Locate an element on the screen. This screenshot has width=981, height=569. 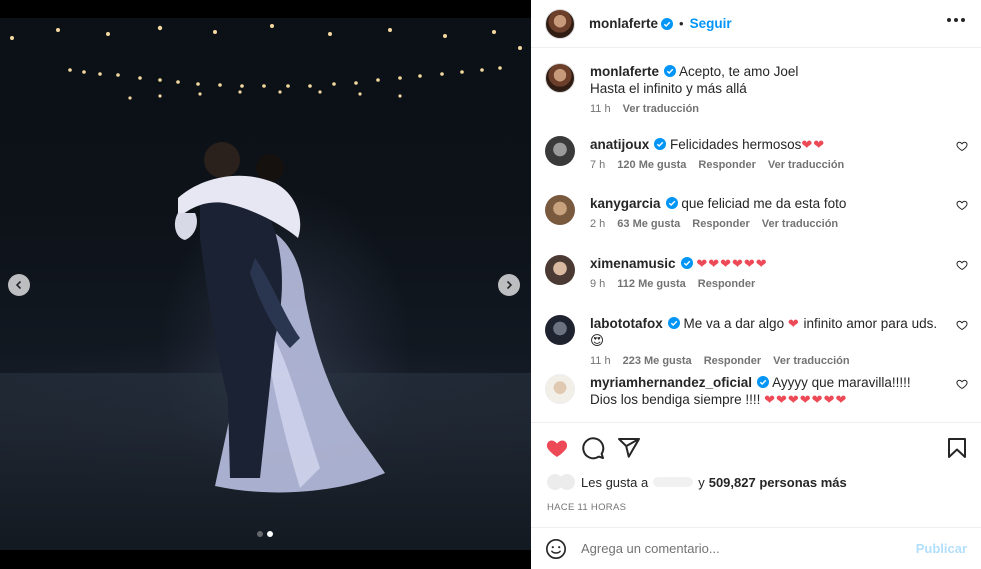
comment-username: myriamhernandez_oficial is located at coordinates (671, 382).